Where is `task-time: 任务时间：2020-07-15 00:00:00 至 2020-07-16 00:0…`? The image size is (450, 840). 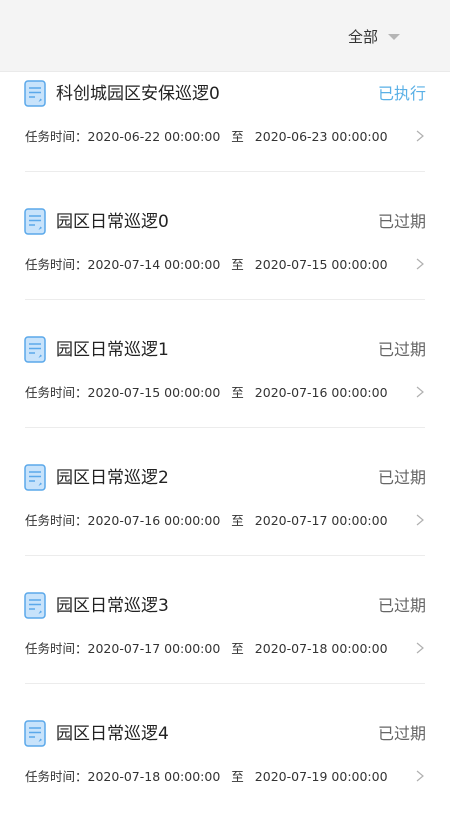 task-time: 任务时间：2020-07-15 00:00:00 至 2020-07-16 00:0… is located at coordinates (206, 393).